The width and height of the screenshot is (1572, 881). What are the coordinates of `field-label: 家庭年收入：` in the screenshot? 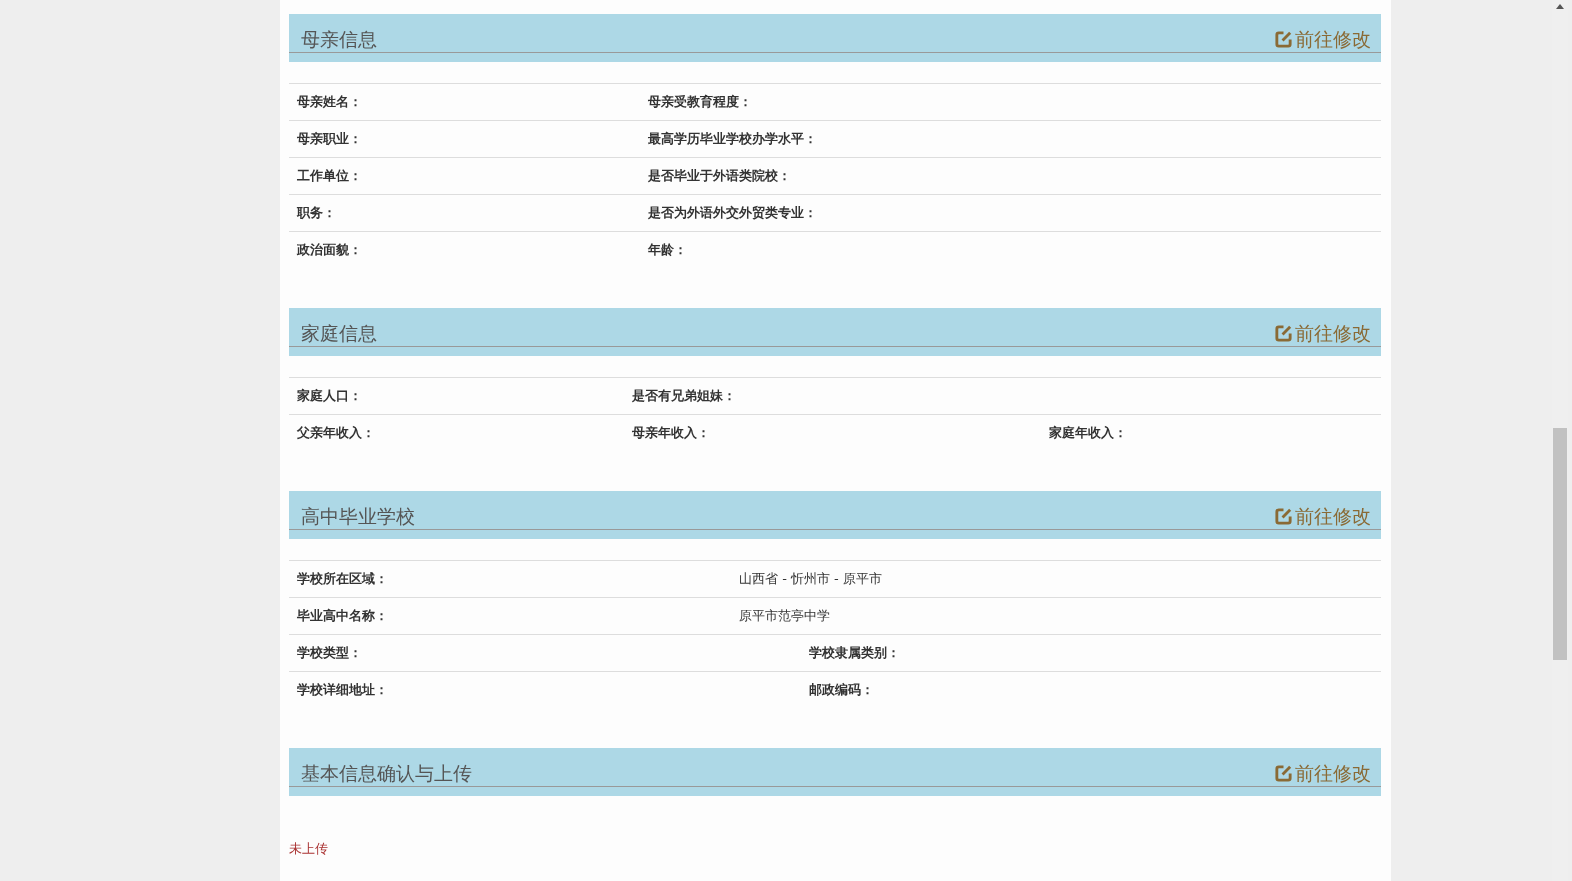 It's located at (1088, 433).